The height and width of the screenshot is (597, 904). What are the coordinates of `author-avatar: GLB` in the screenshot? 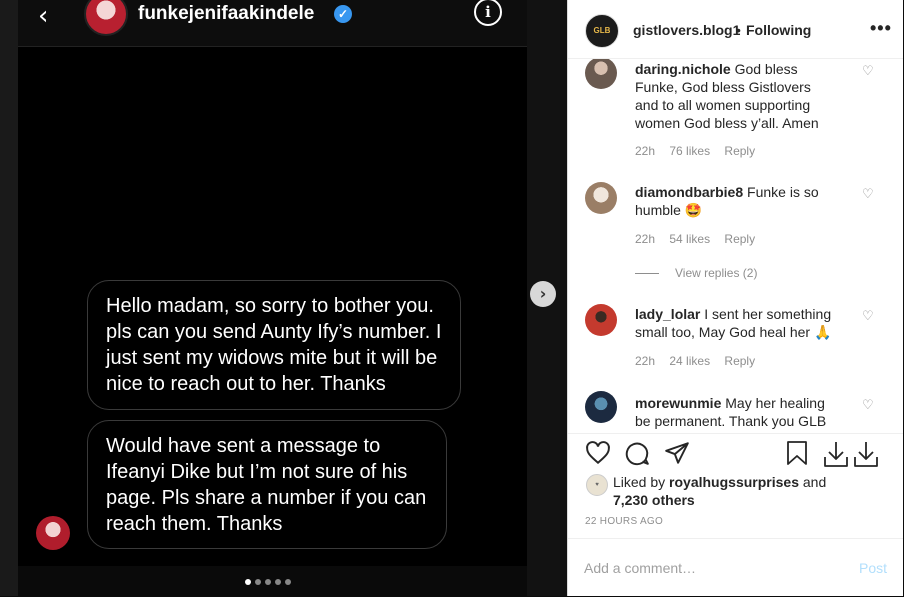 It's located at (602, 31).